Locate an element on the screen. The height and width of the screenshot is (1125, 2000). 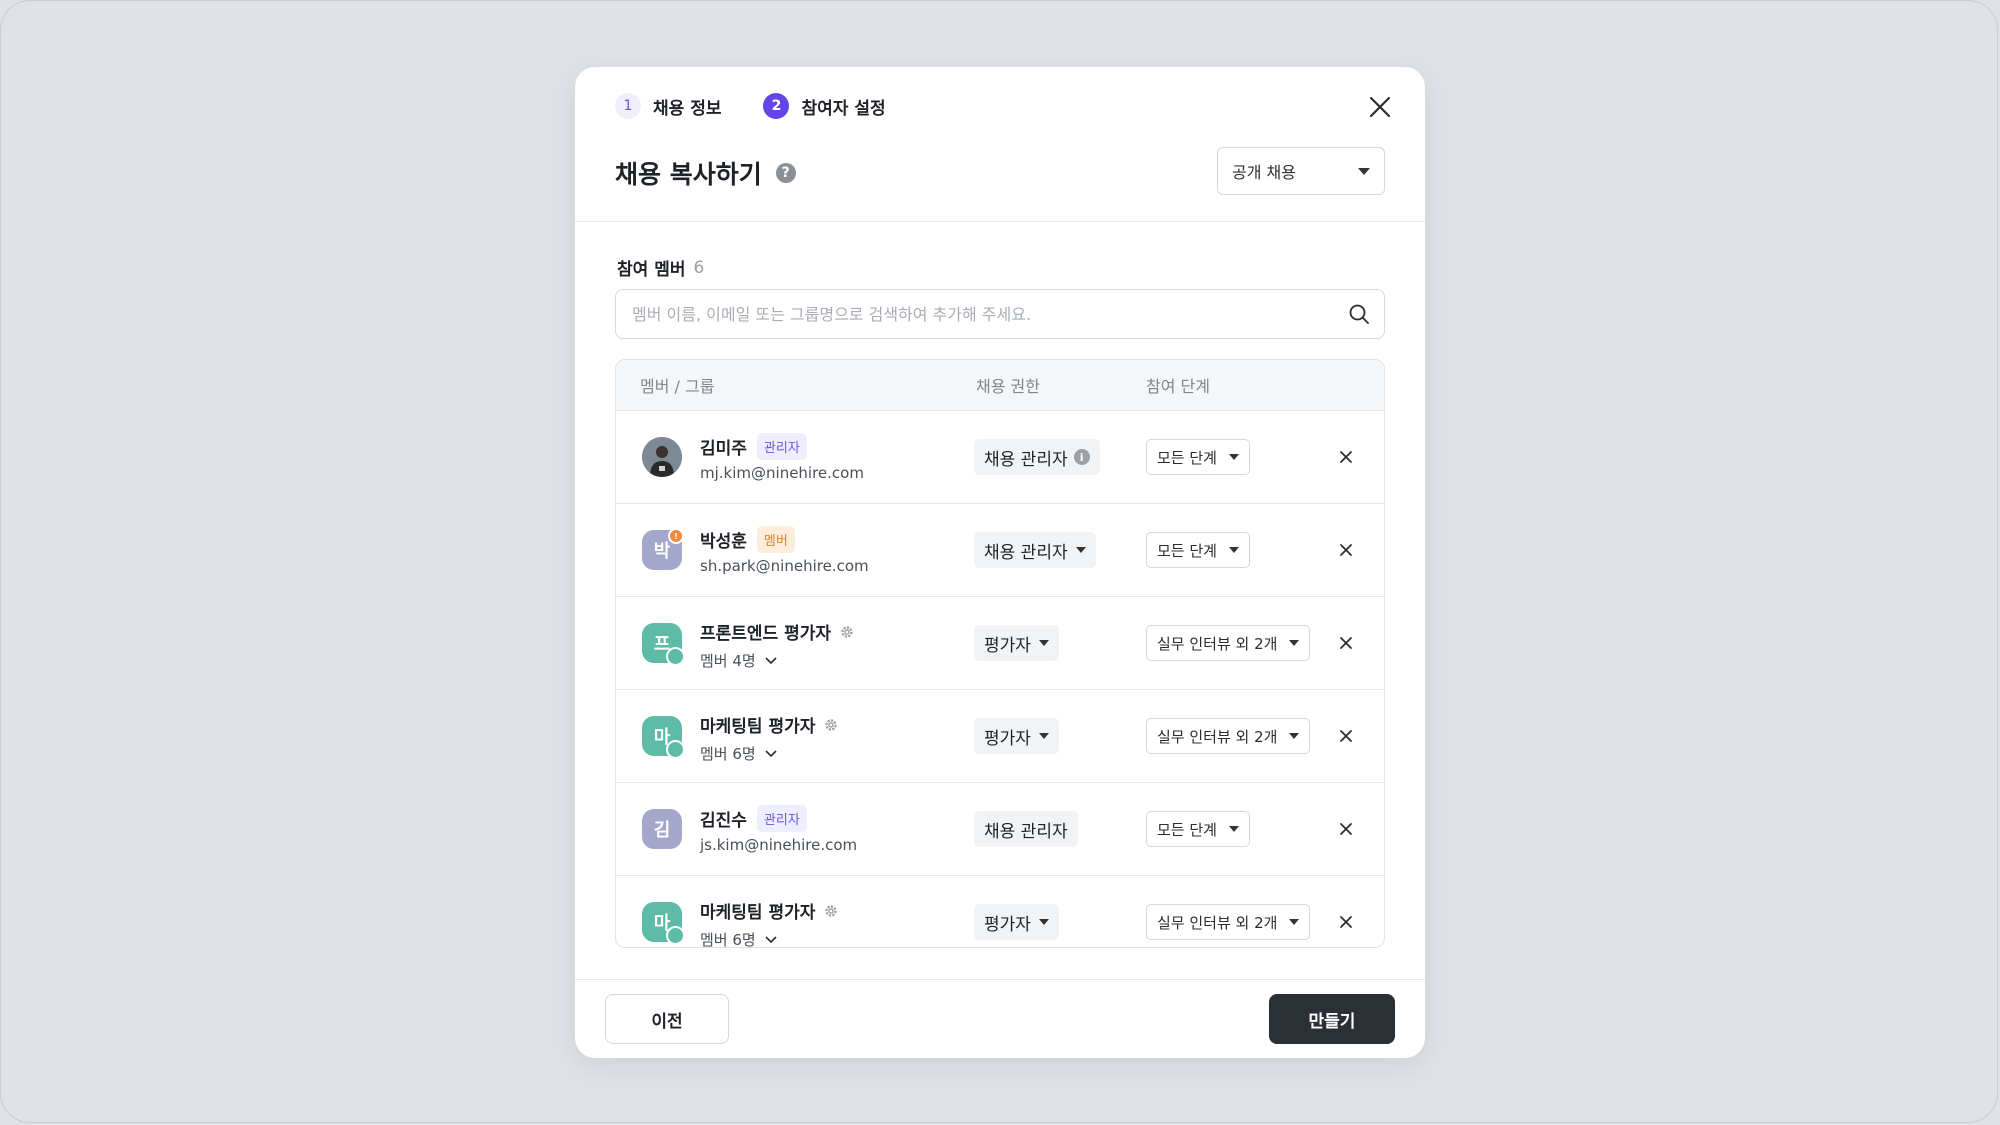
step-1-label: 채용 정보 is located at coordinates (687, 108).